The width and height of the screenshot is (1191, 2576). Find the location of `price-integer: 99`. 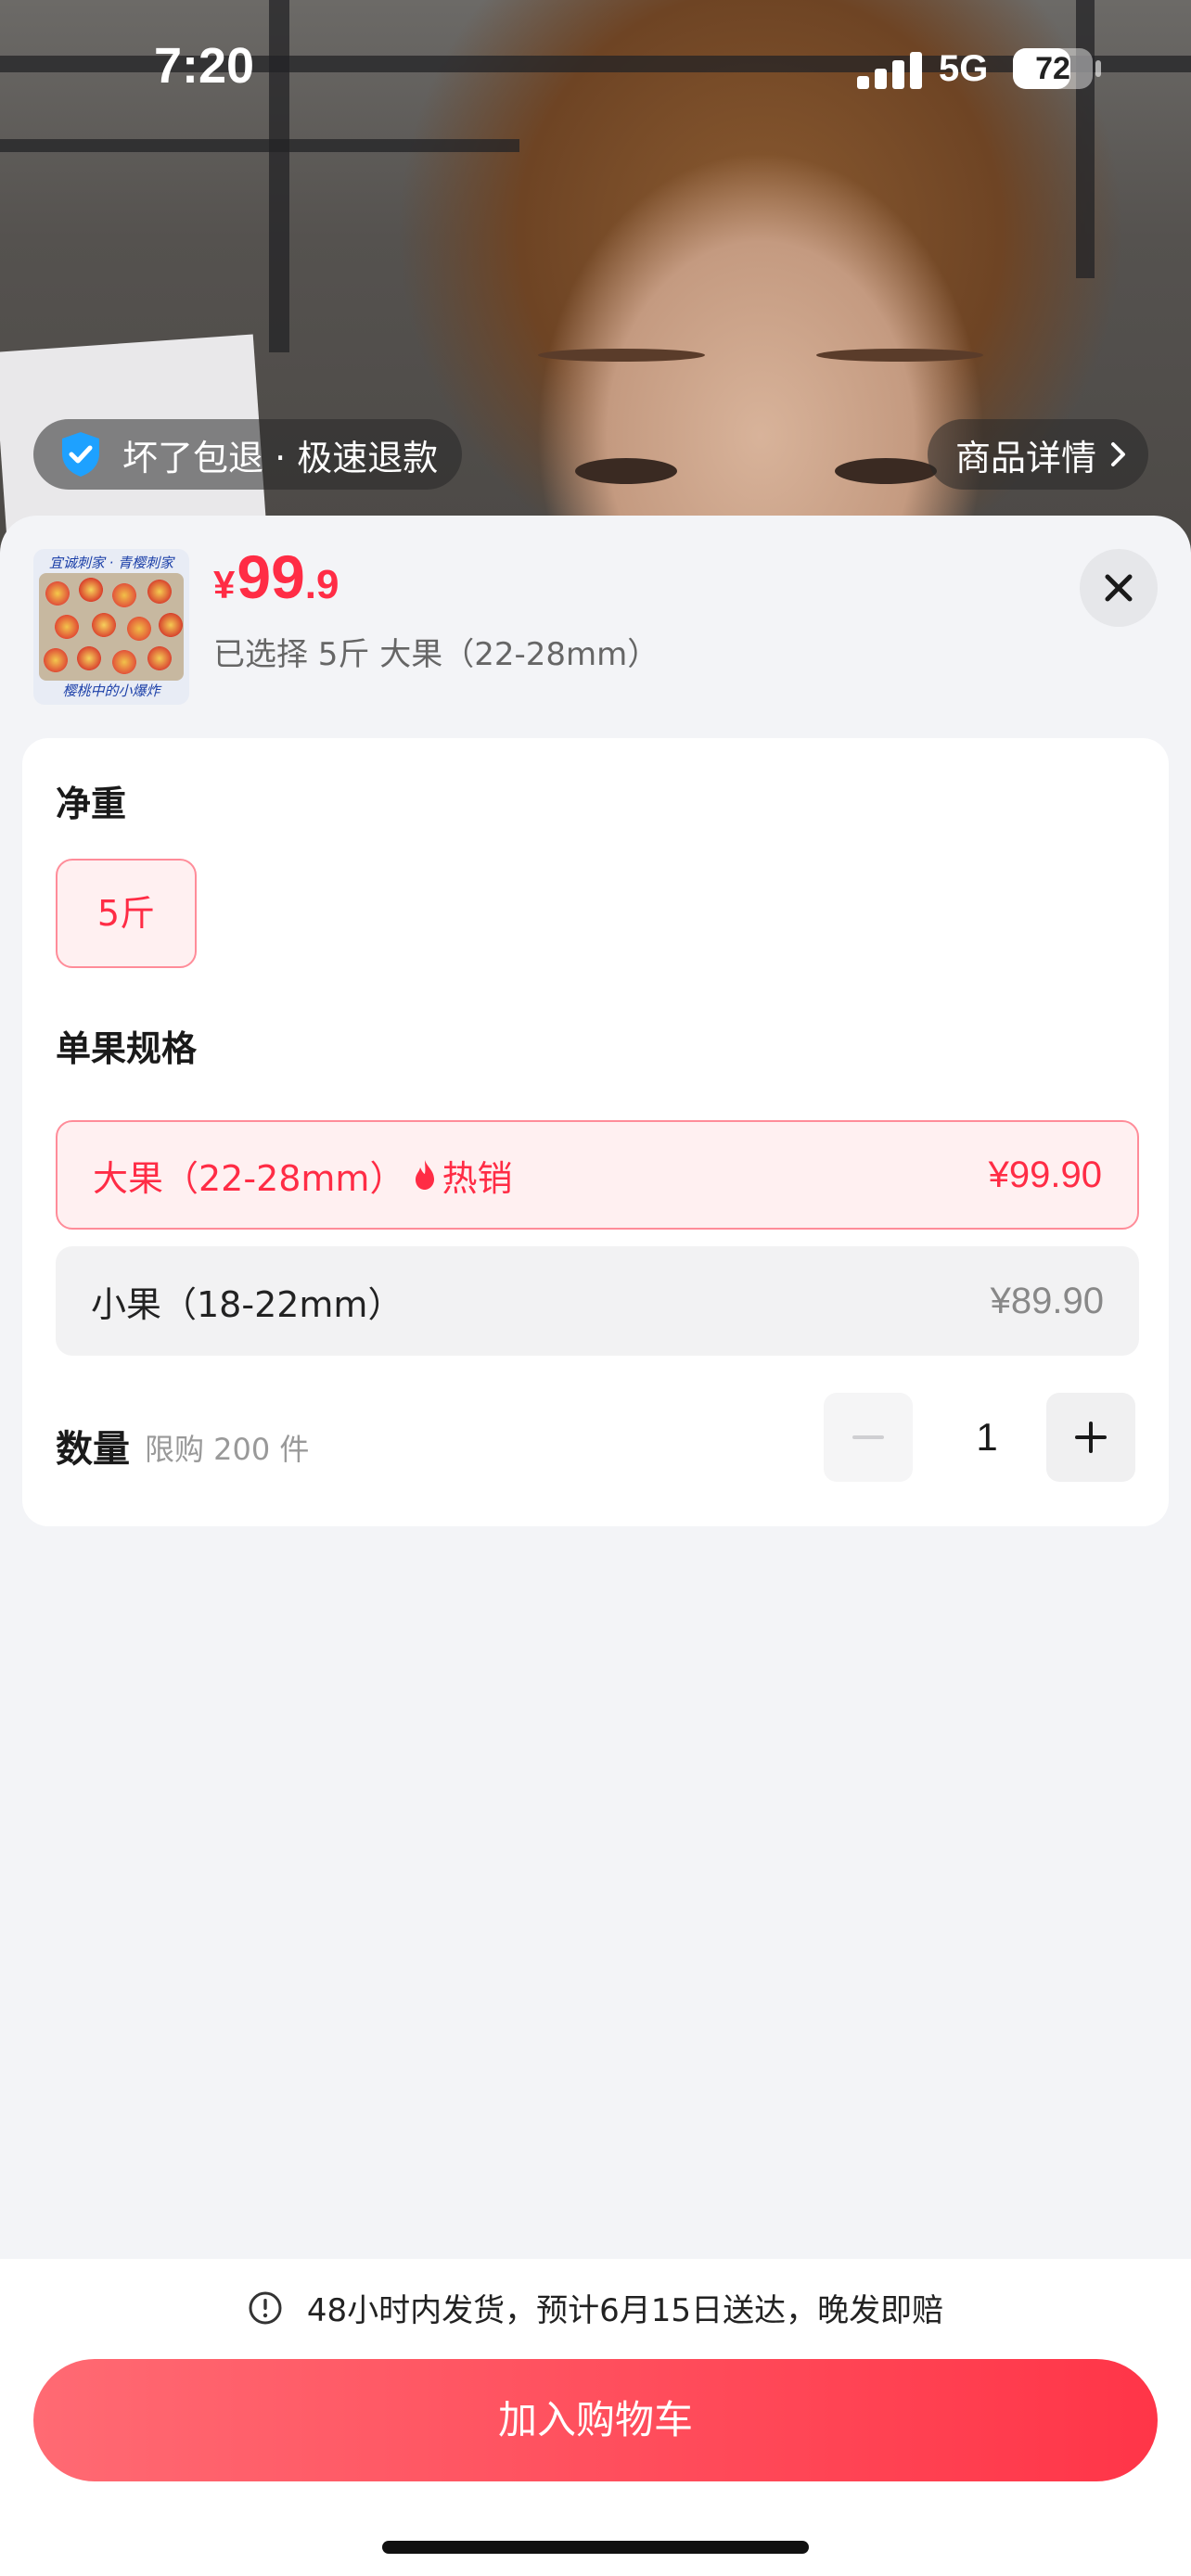

price-integer: 99 is located at coordinates (271, 576).